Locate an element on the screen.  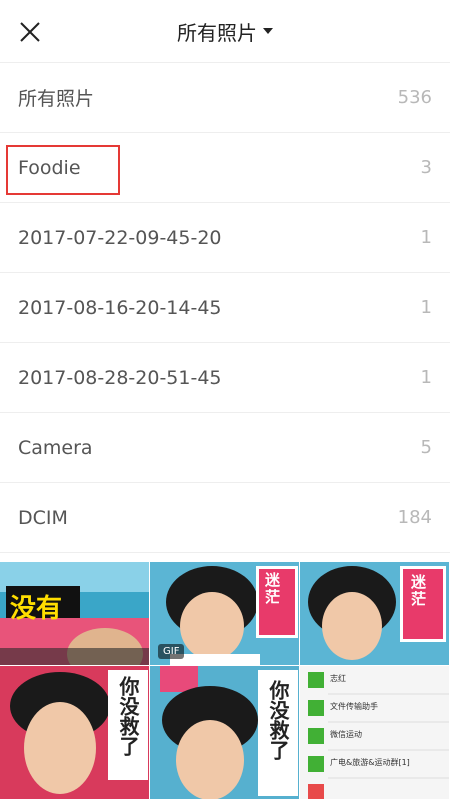
album-row-dcim: DCIM 184 is located at coordinates (225, 518).